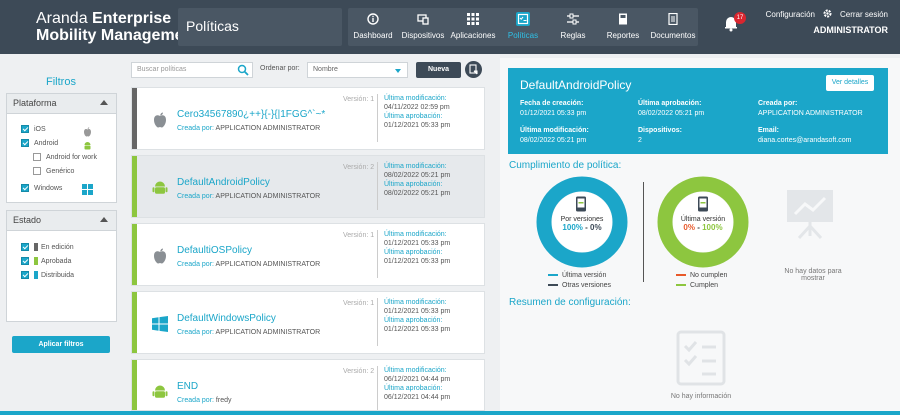 This screenshot has height=415, width=900. Describe the element at coordinates (373, 27) in the screenshot. I see `nav-dashboard: Dashboard` at that location.